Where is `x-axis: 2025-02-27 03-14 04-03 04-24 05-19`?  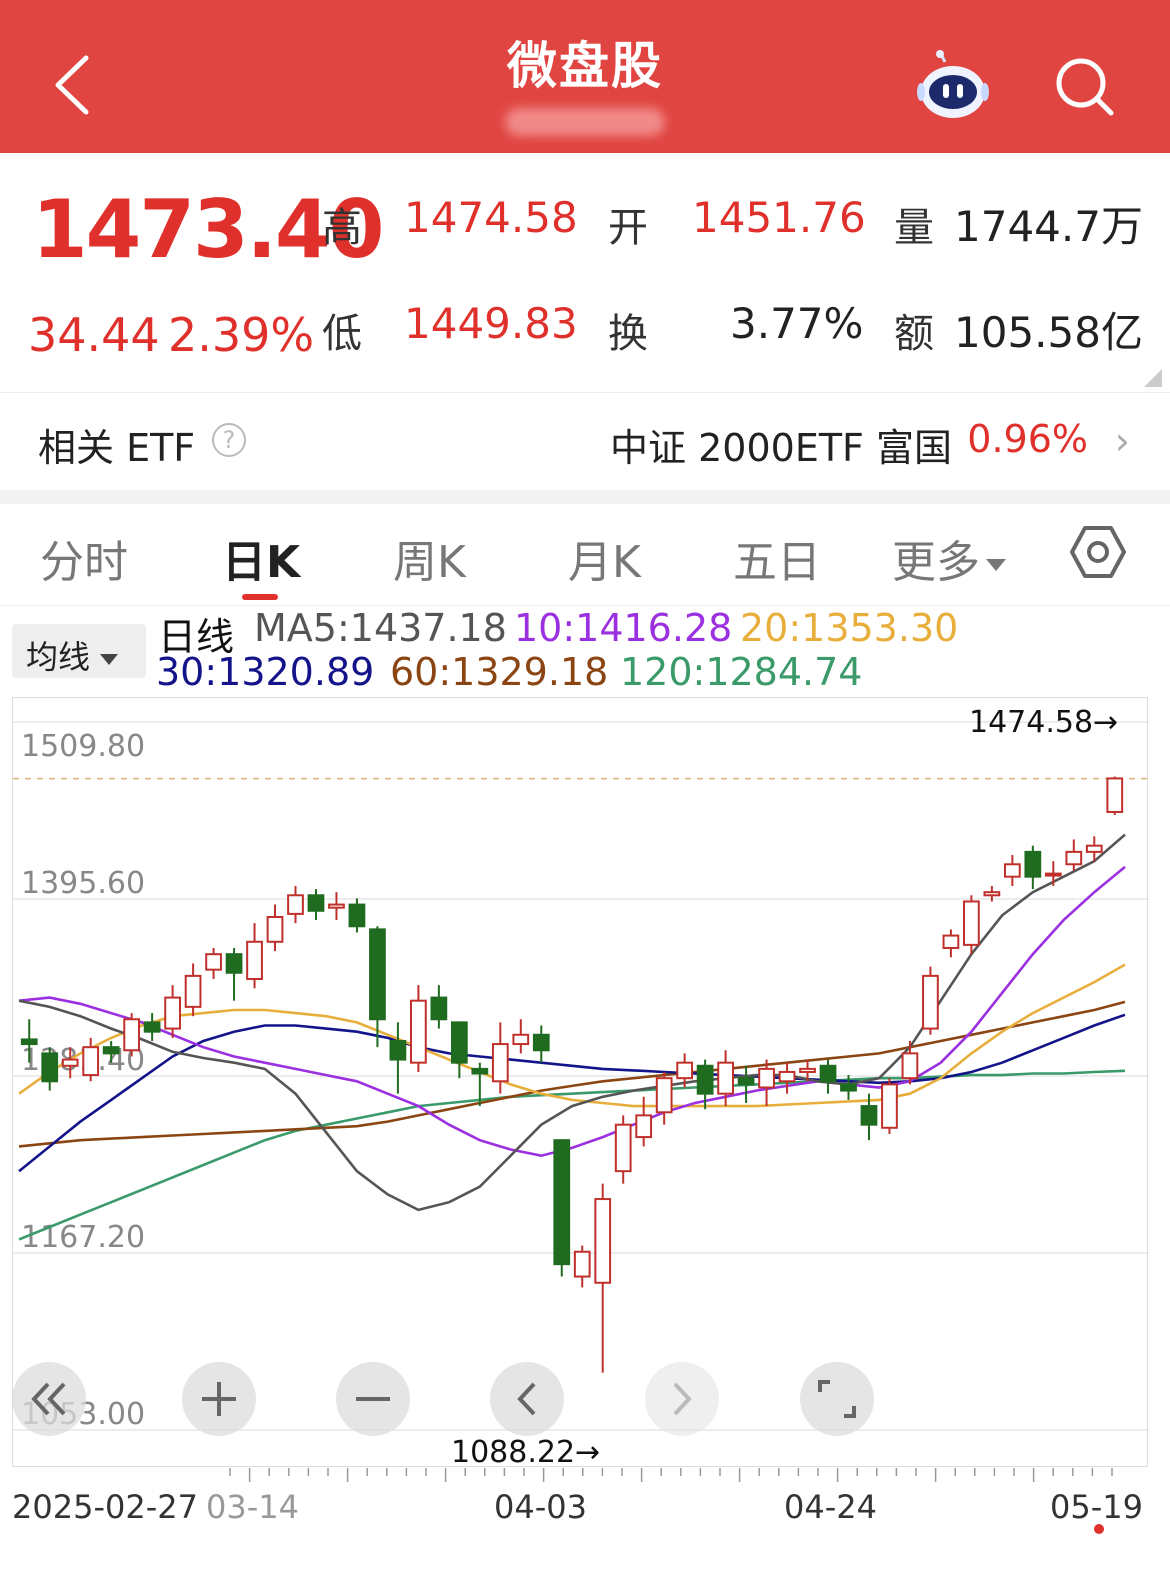 x-axis: 2025-02-27 03-14 04-03 04-24 05-19 is located at coordinates (585, 1526).